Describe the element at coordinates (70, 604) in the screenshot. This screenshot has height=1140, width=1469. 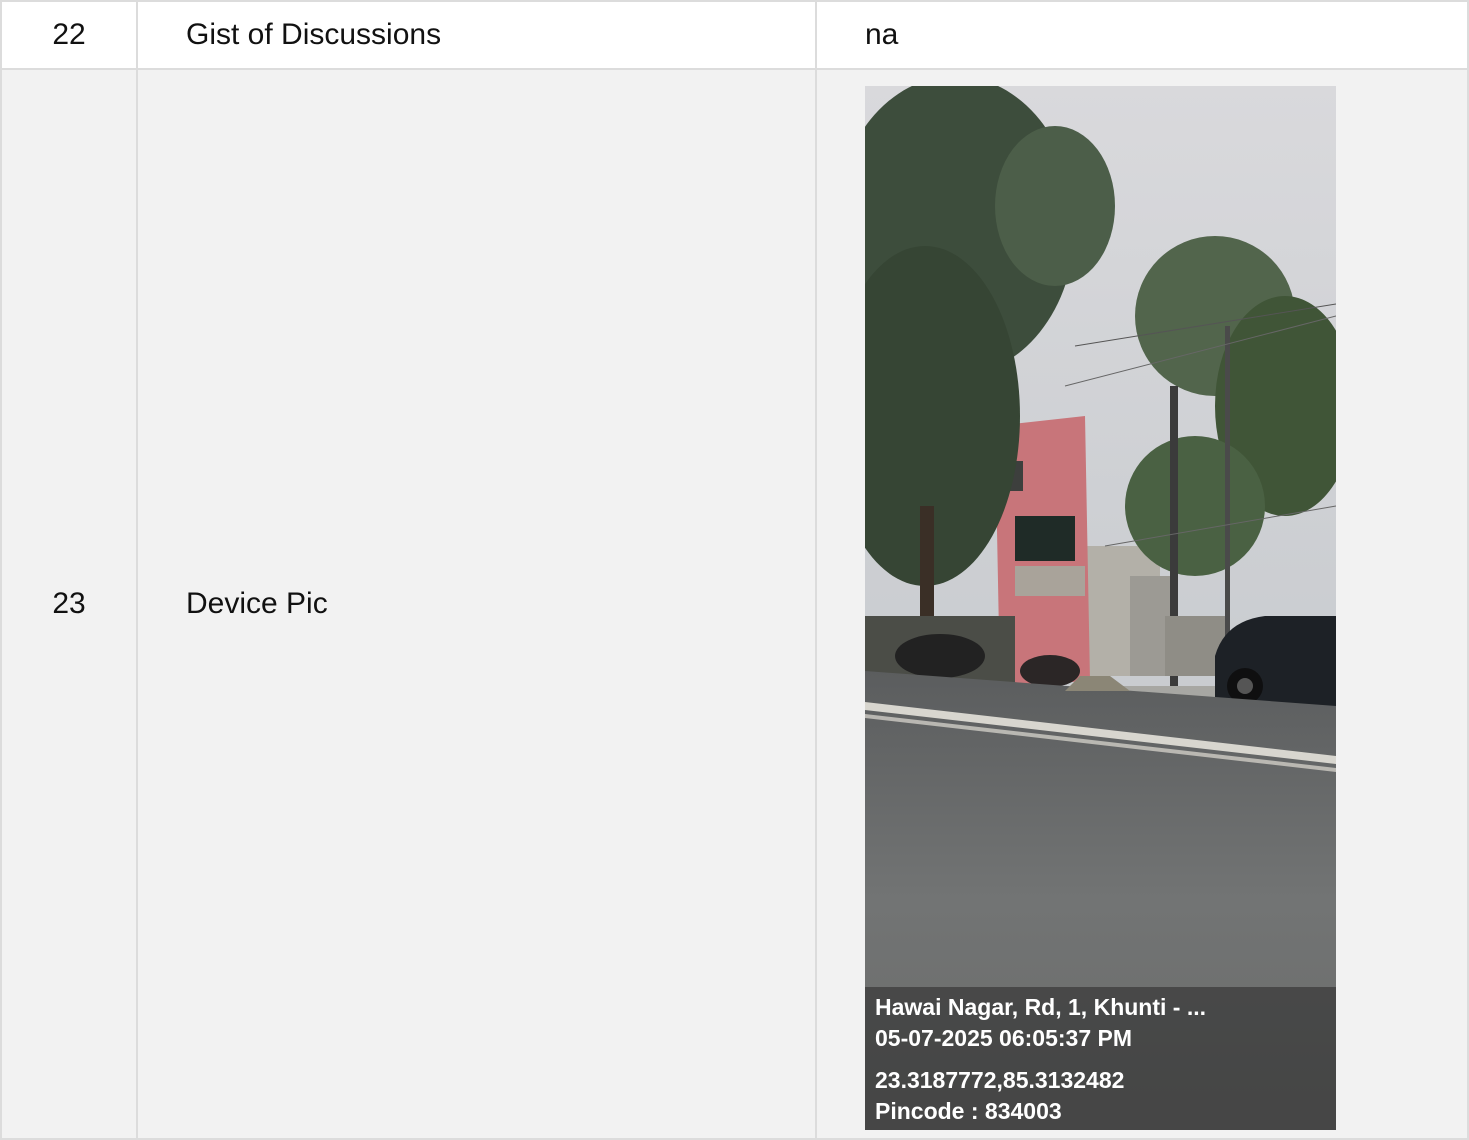
I see `row-number: 23` at that location.